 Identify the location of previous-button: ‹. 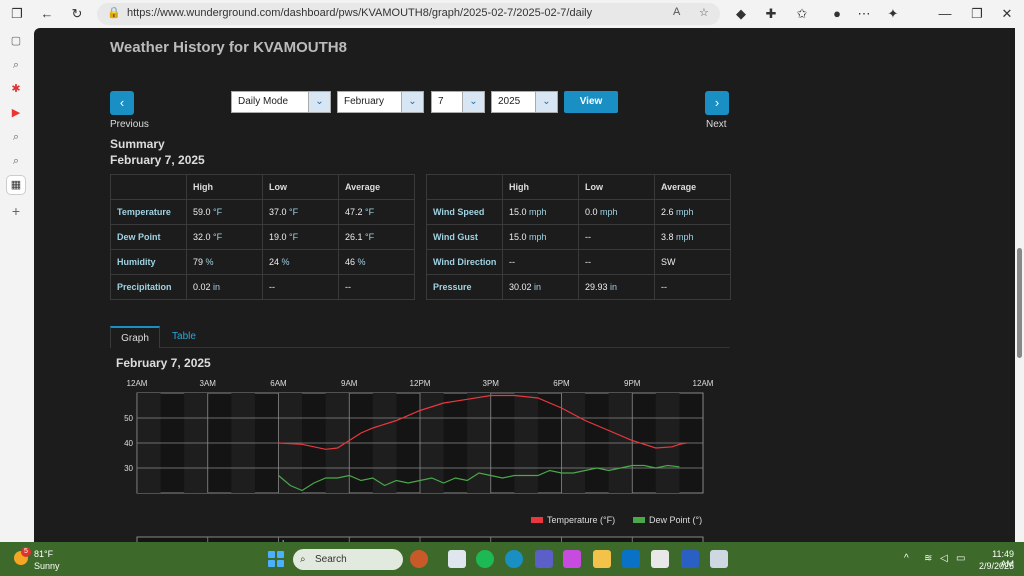
(122, 103).